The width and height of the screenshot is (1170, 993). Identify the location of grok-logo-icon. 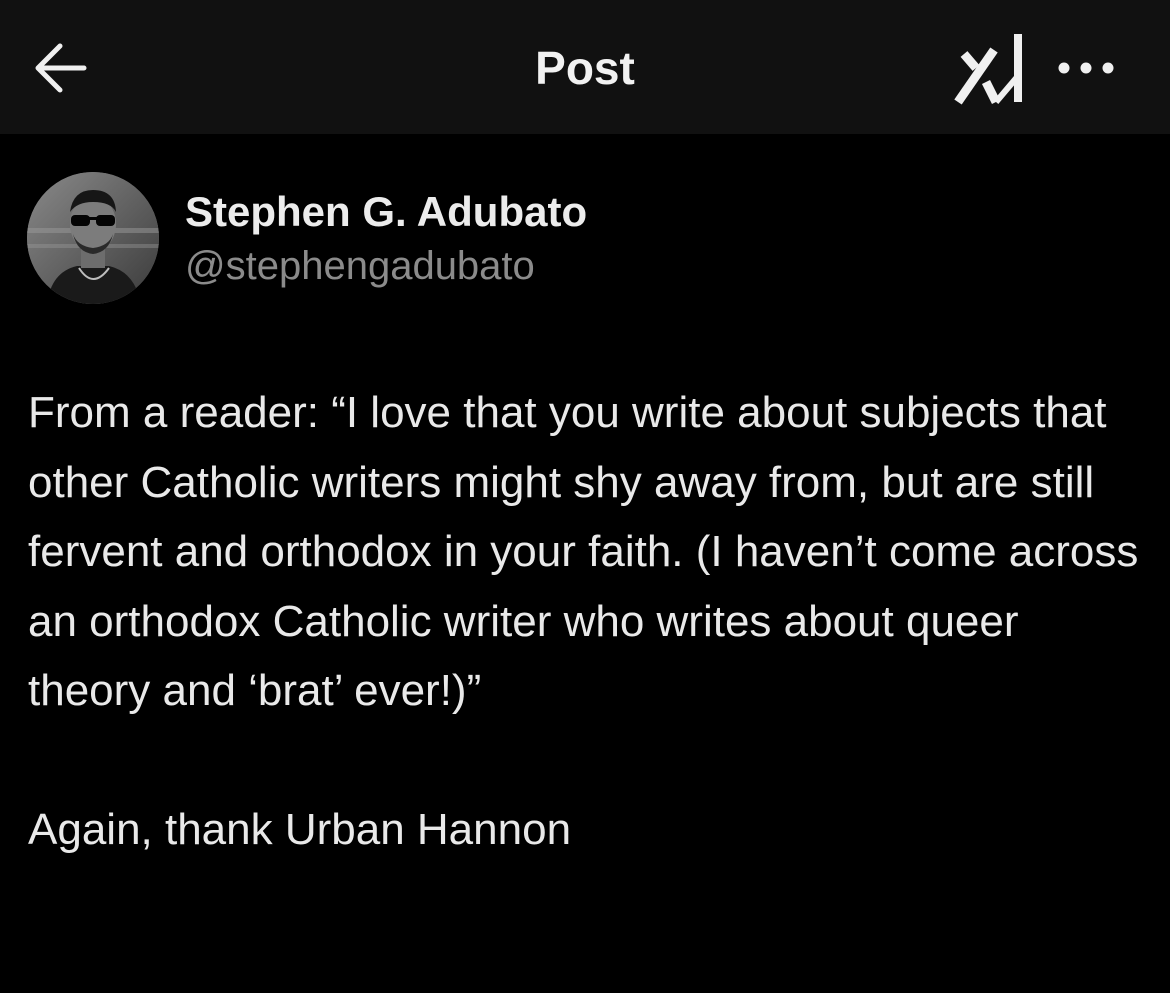
(988, 69).